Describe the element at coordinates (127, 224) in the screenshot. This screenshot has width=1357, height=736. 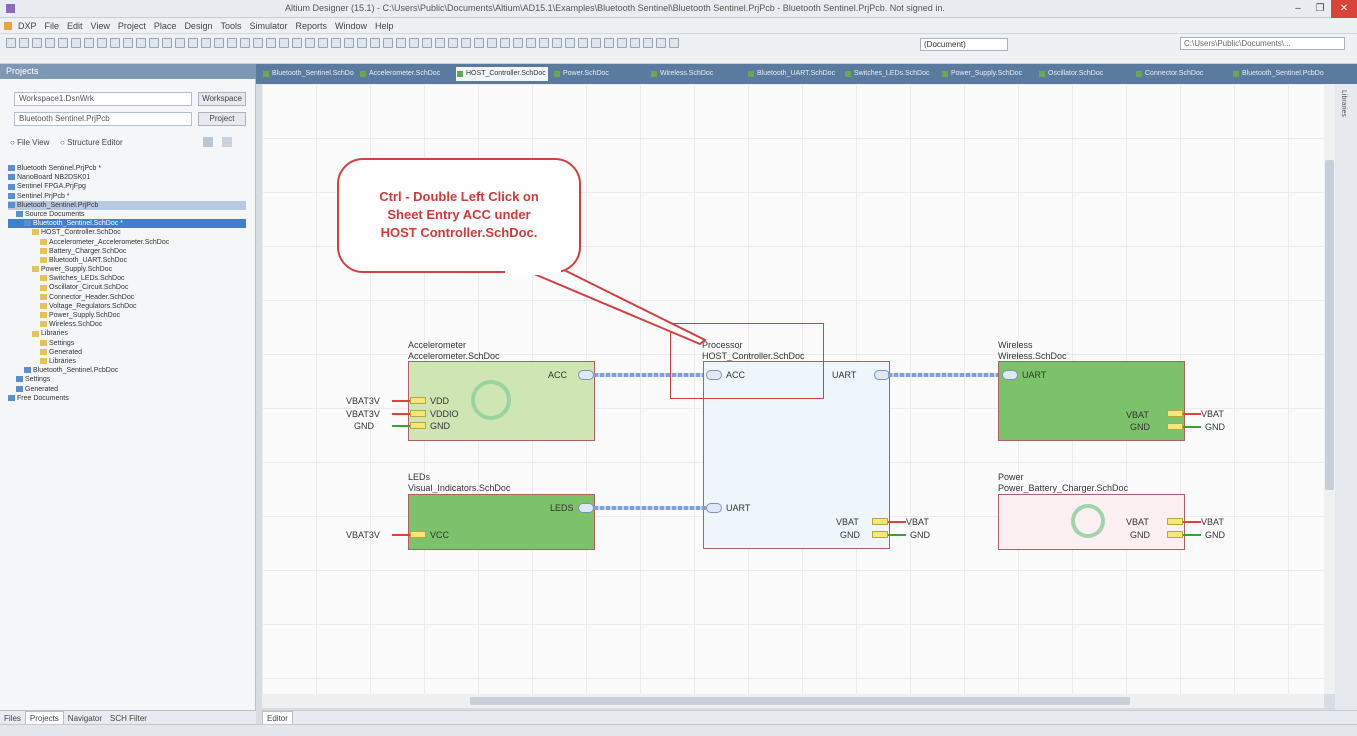
I see `tree-item: Bluetooth_Sentinel.SchDoc *` at that location.